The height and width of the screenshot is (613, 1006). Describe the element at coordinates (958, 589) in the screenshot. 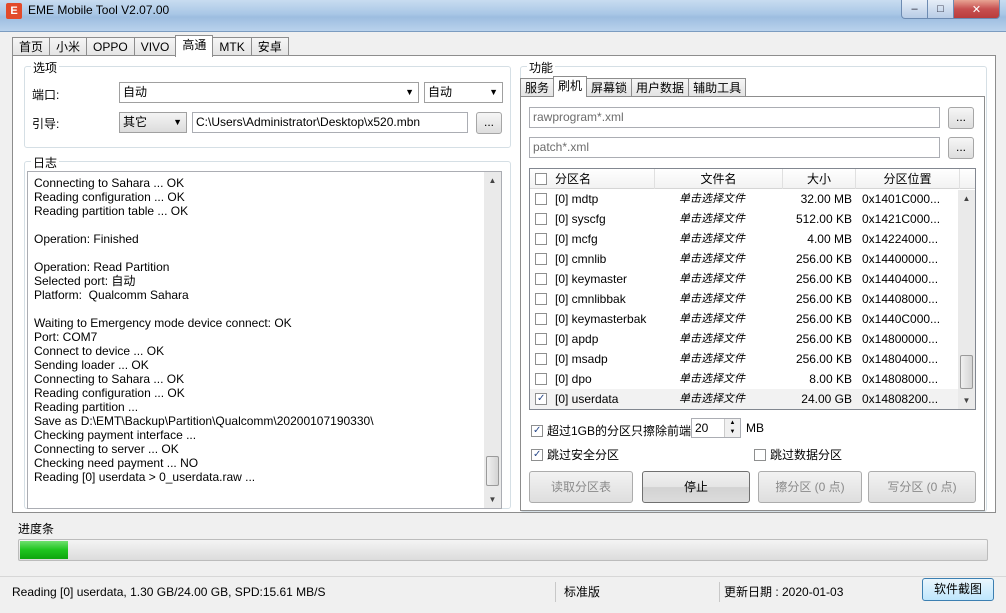

I see `screenshot-button: 软件截图` at that location.